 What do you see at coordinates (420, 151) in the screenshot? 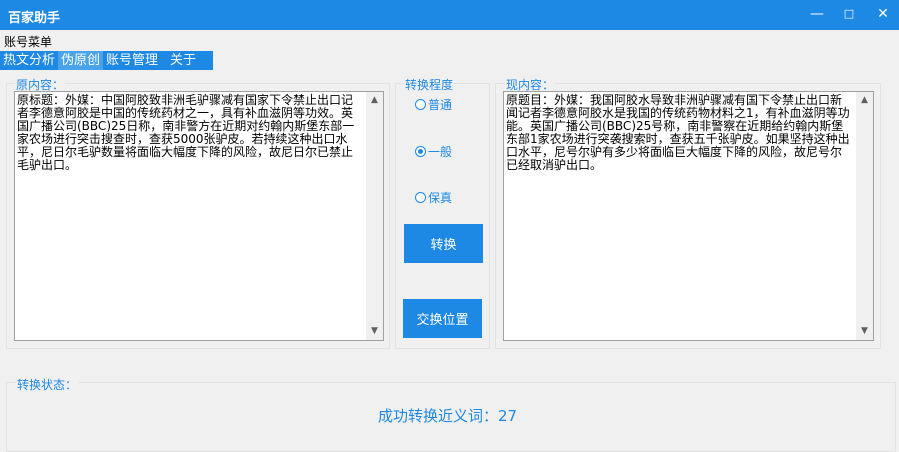
I see `radio-checked-icon` at bounding box center [420, 151].